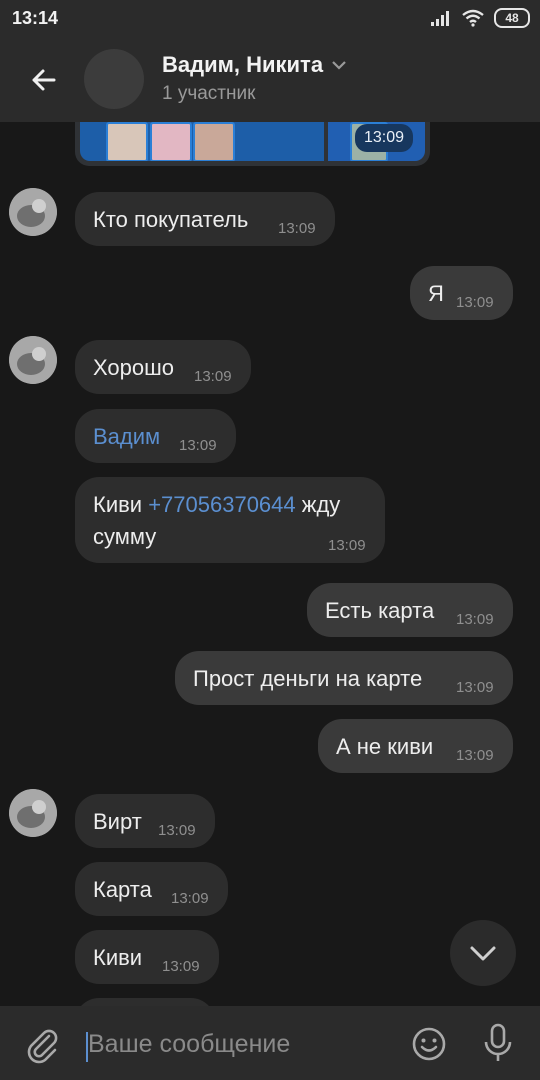  I want to click on scroll-to-bottom-button, so click(483, 953).